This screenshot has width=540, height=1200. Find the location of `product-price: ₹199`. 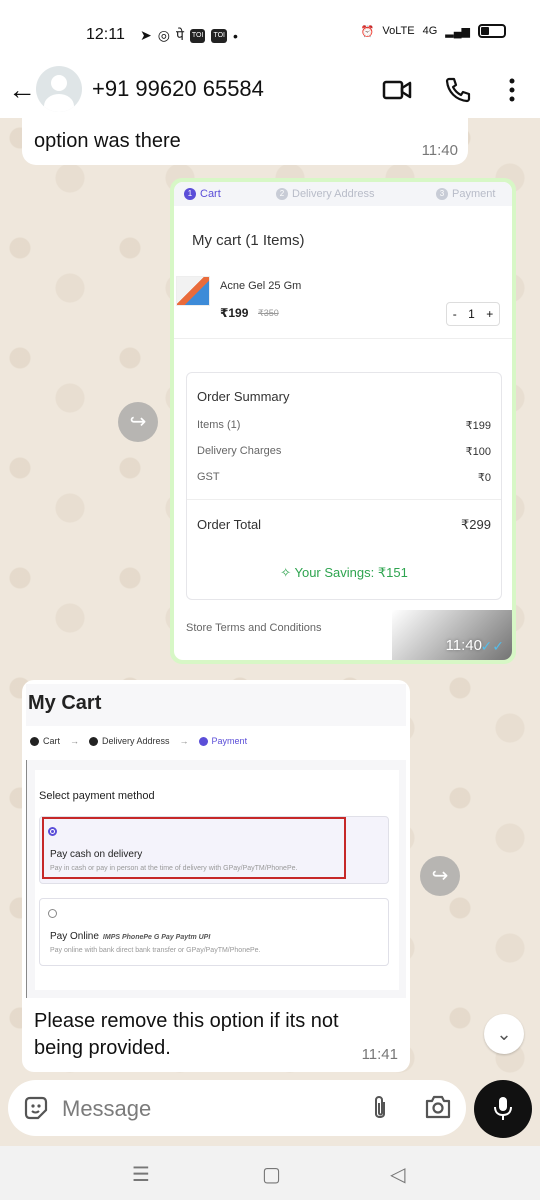

product-price: ₹199 is located at coordinates (234, 313).